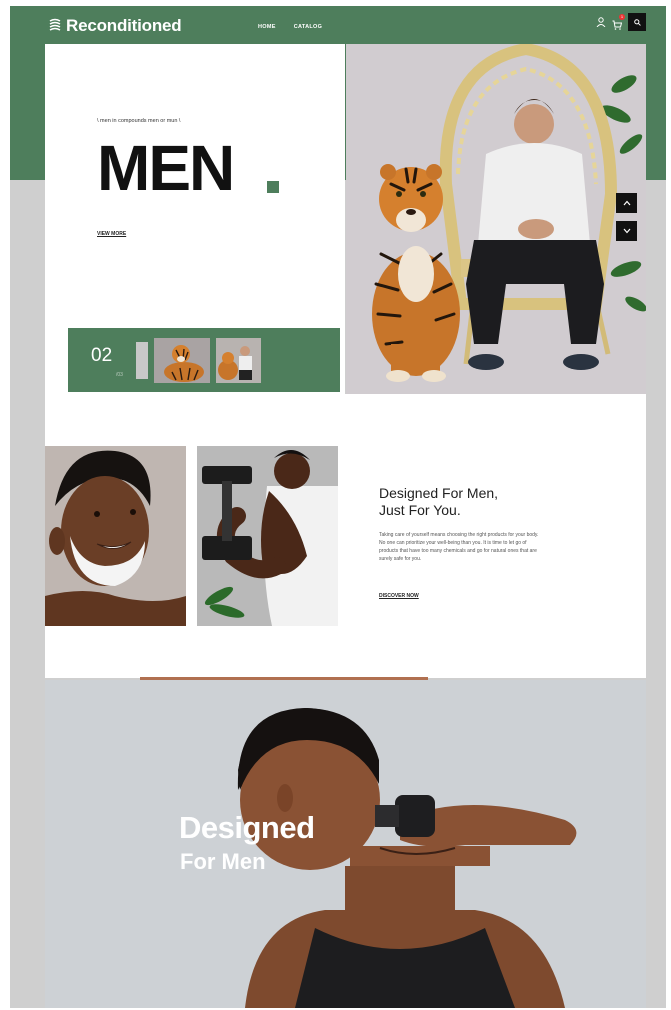 This screenshot has width=671, height=1010. I want to click on slide-total: /03, so click(119, 375).